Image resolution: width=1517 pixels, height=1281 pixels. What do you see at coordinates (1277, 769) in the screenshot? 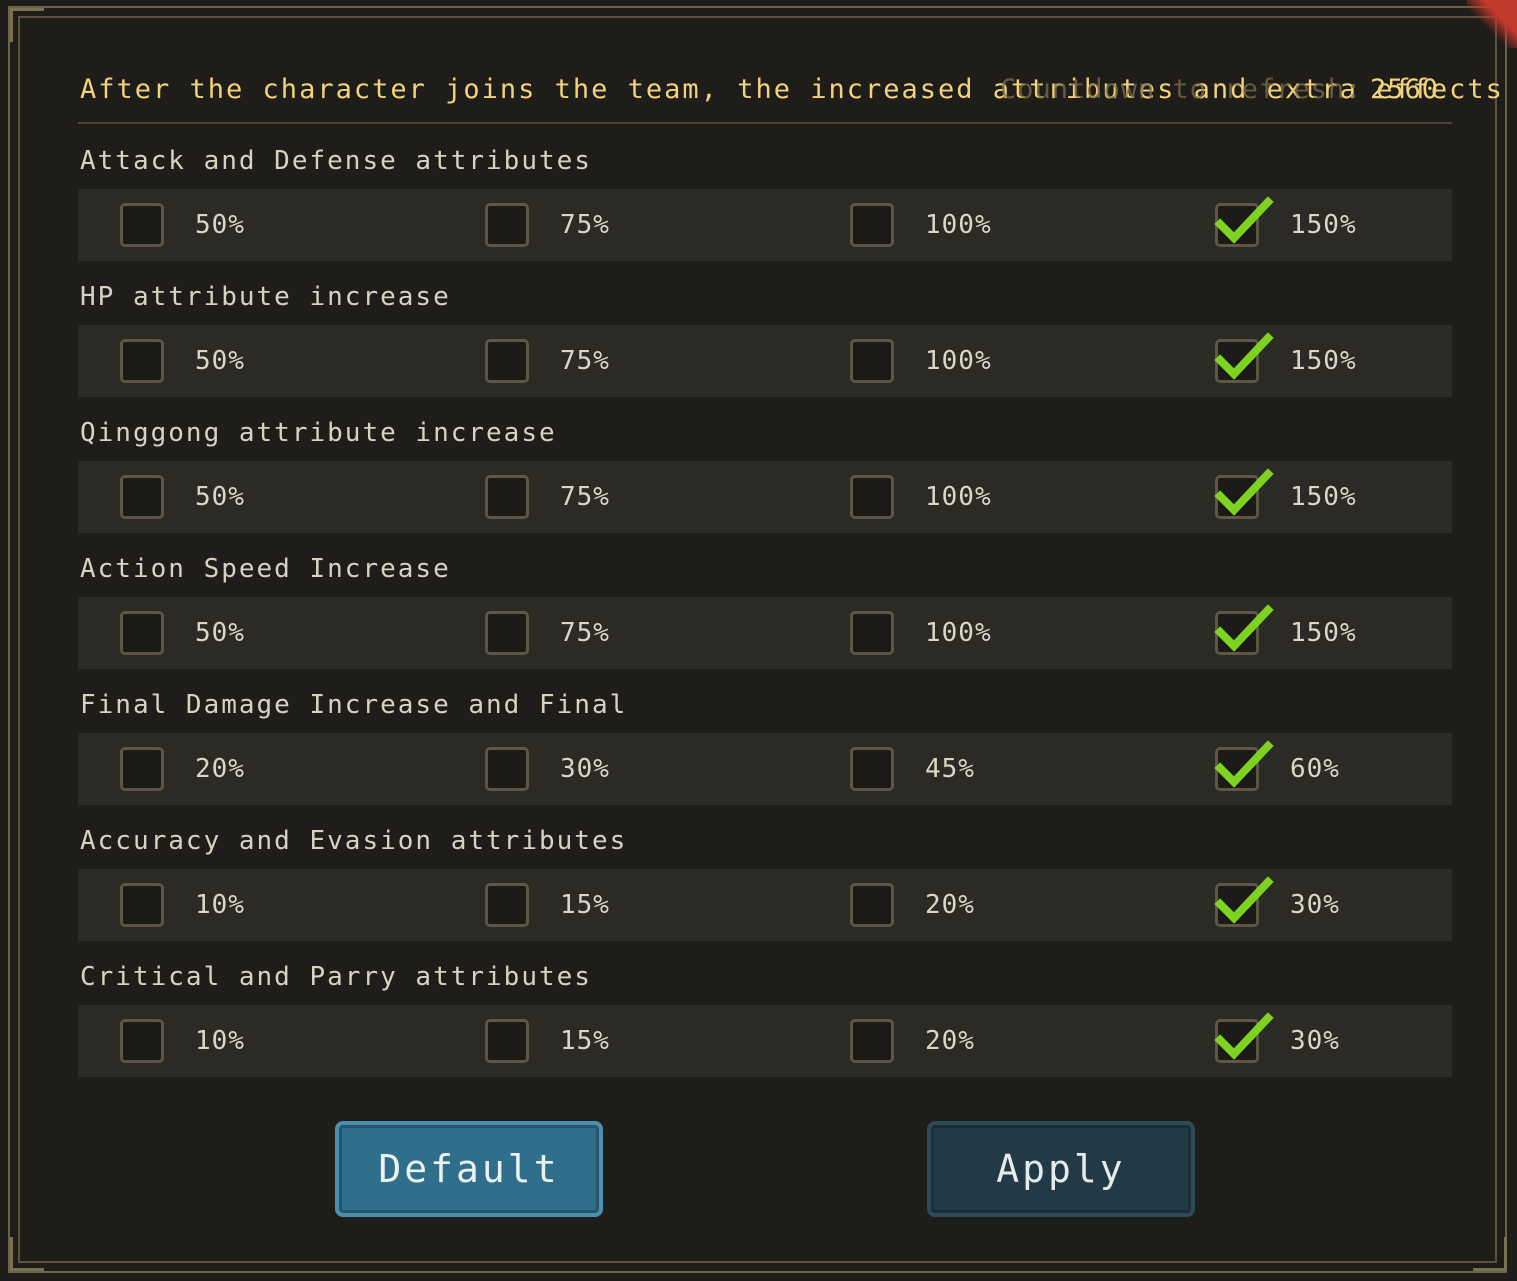
I see `option: 60%` at bounding box center [1277, 769].